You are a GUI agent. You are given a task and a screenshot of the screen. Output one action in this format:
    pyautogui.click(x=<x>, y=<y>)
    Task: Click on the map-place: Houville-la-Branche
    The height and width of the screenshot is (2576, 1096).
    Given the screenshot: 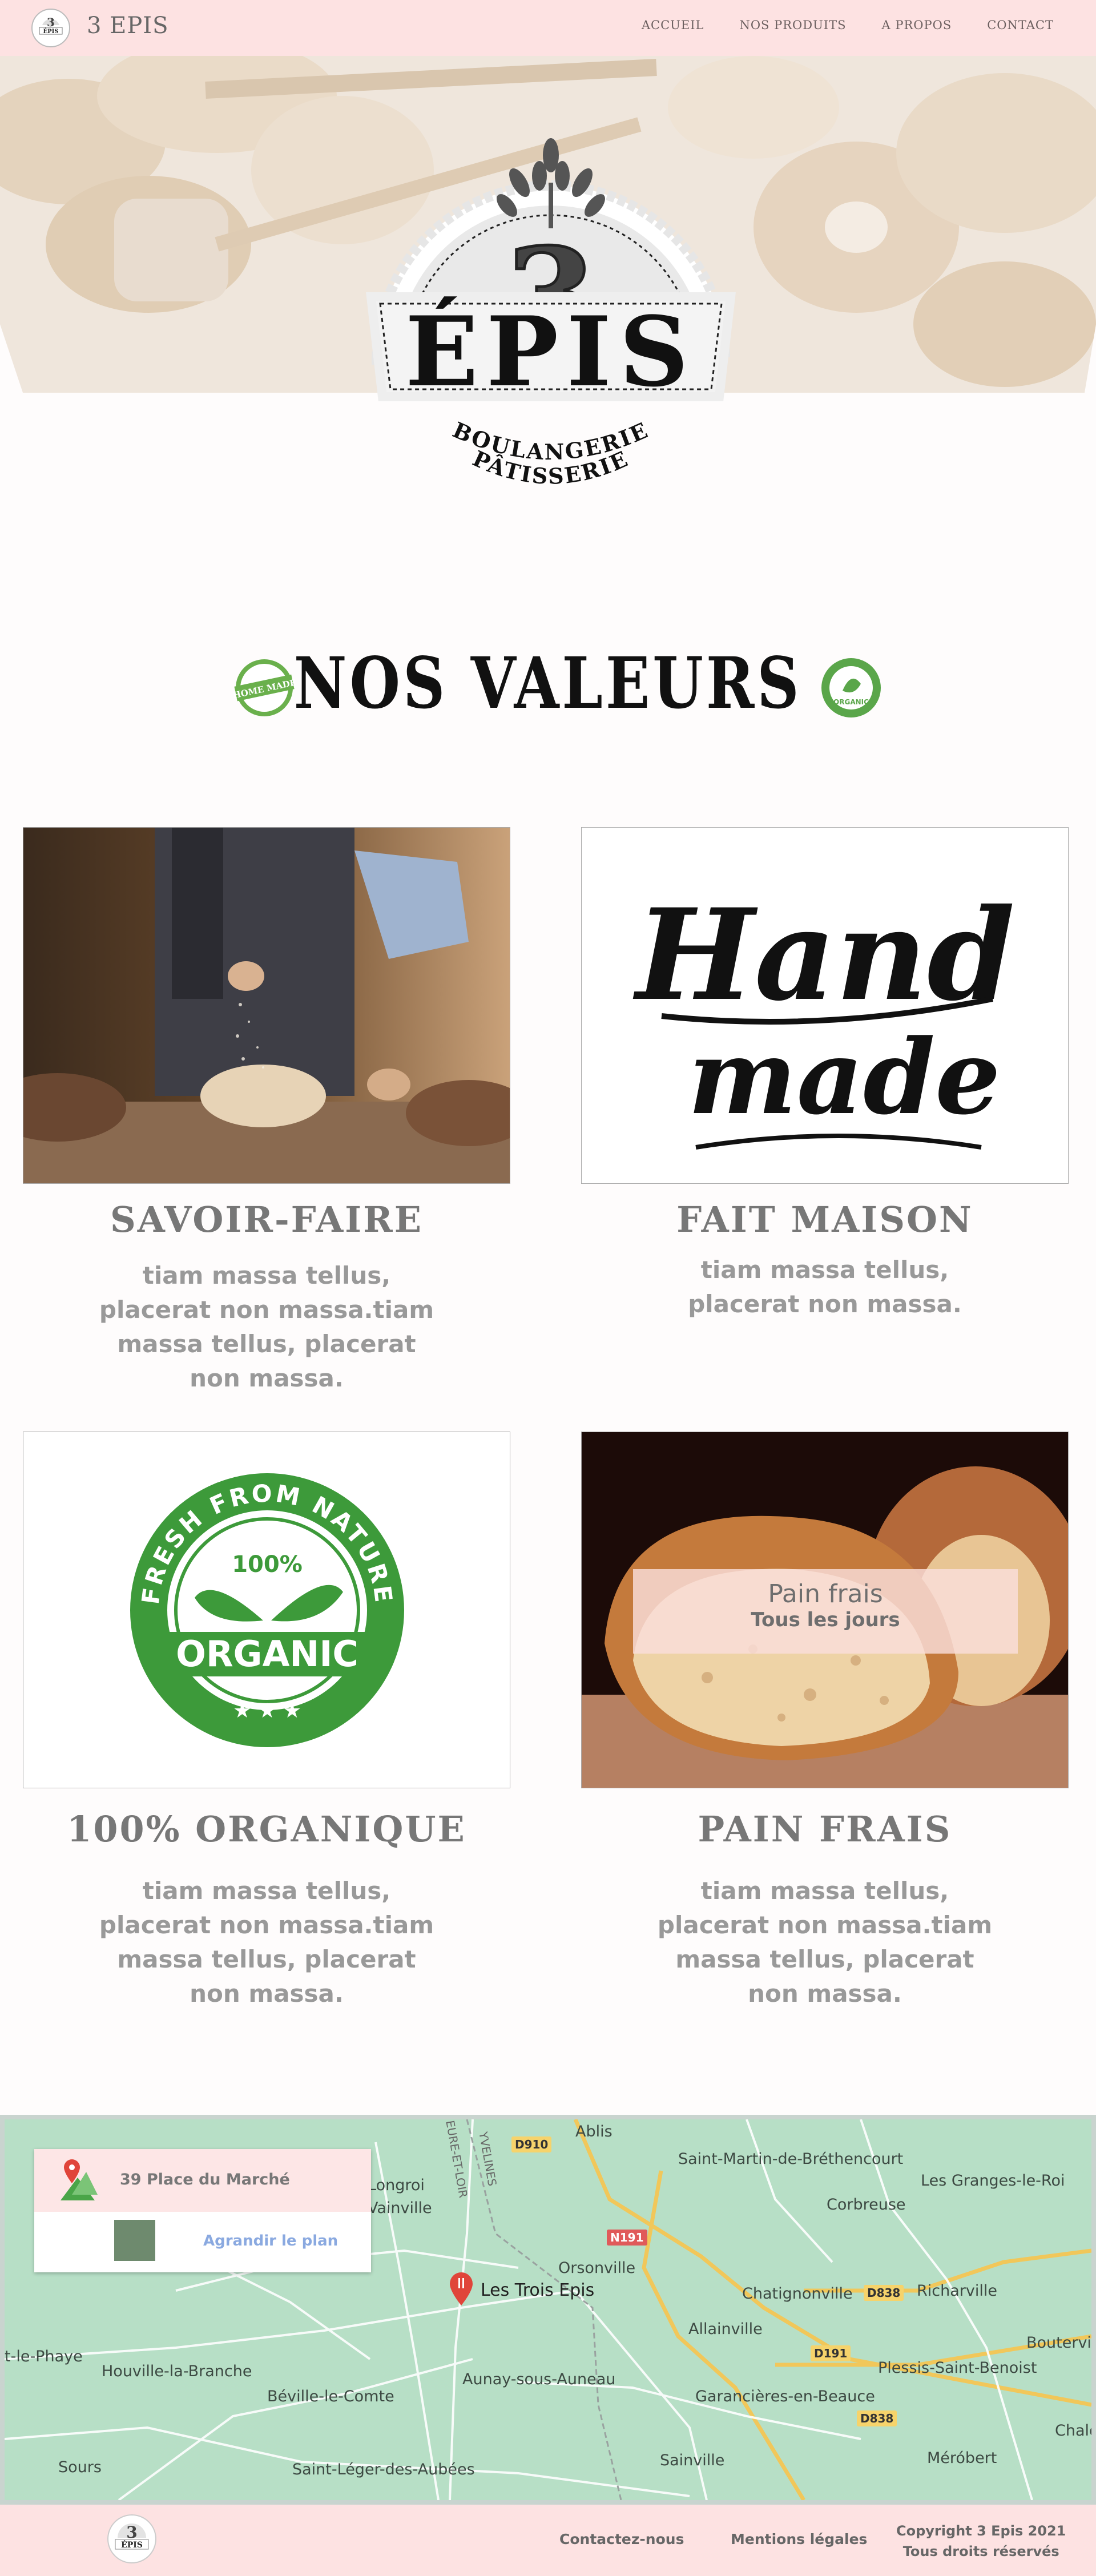 What is the action you would take?
    pyautogui.click(x=177, y=2371)
    